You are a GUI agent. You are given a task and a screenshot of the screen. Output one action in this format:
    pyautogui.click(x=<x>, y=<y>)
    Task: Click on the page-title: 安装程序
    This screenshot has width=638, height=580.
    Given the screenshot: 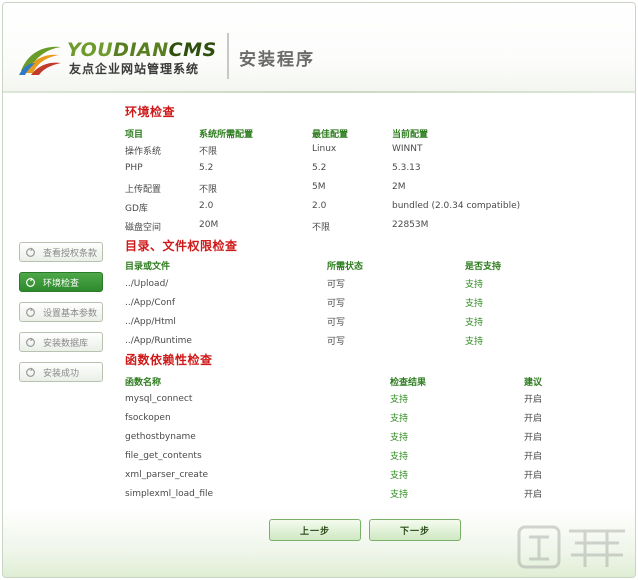 What is the action you would take?
    pyautogui.click(x=277, y=60)
    